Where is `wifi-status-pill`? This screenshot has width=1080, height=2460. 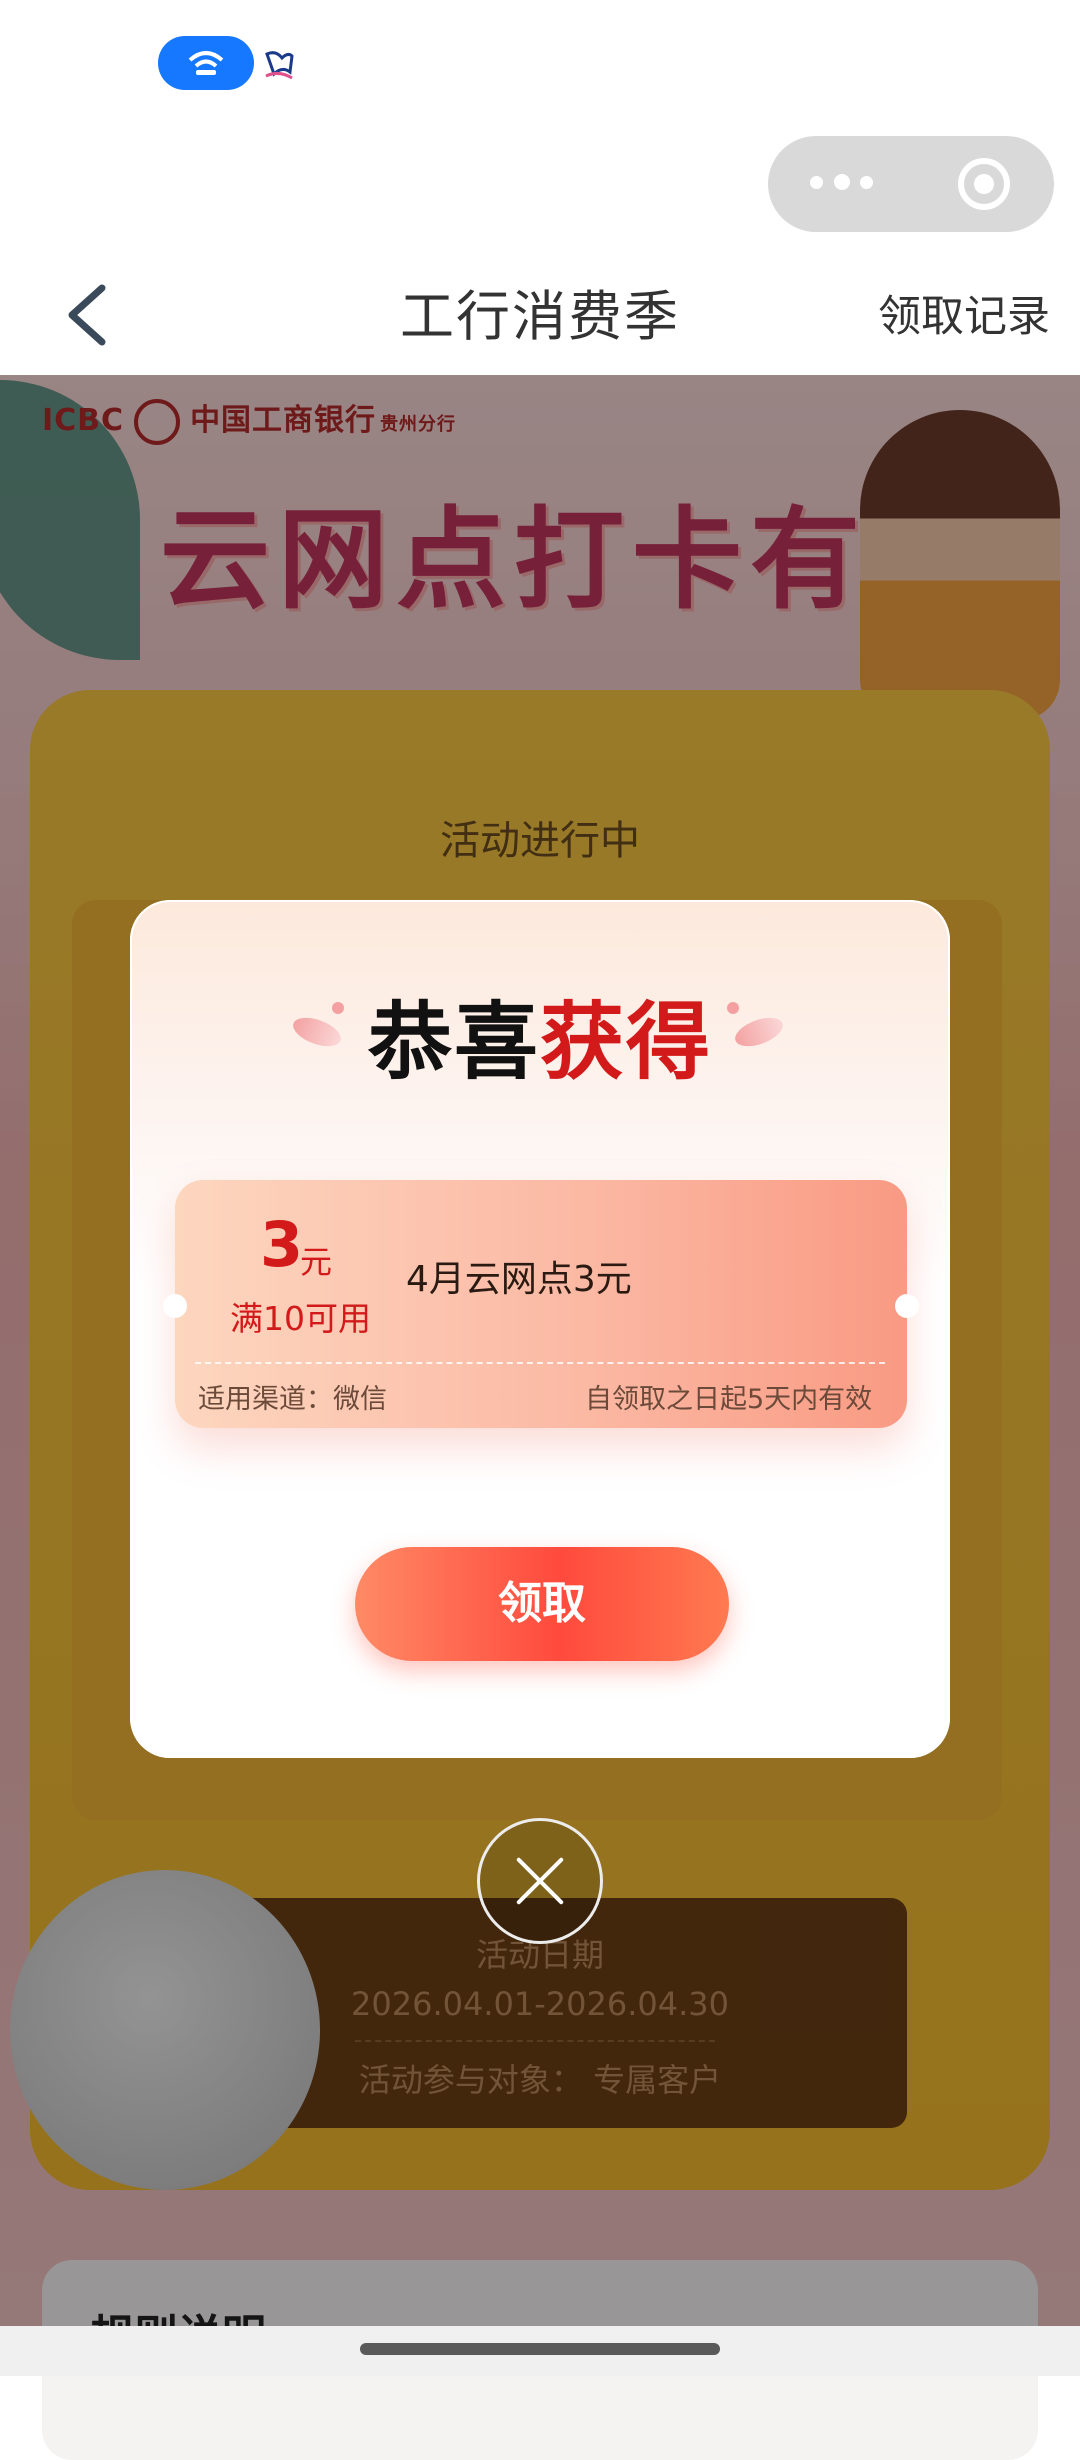
wifi-status-pill is located at coordinates (206, 63).